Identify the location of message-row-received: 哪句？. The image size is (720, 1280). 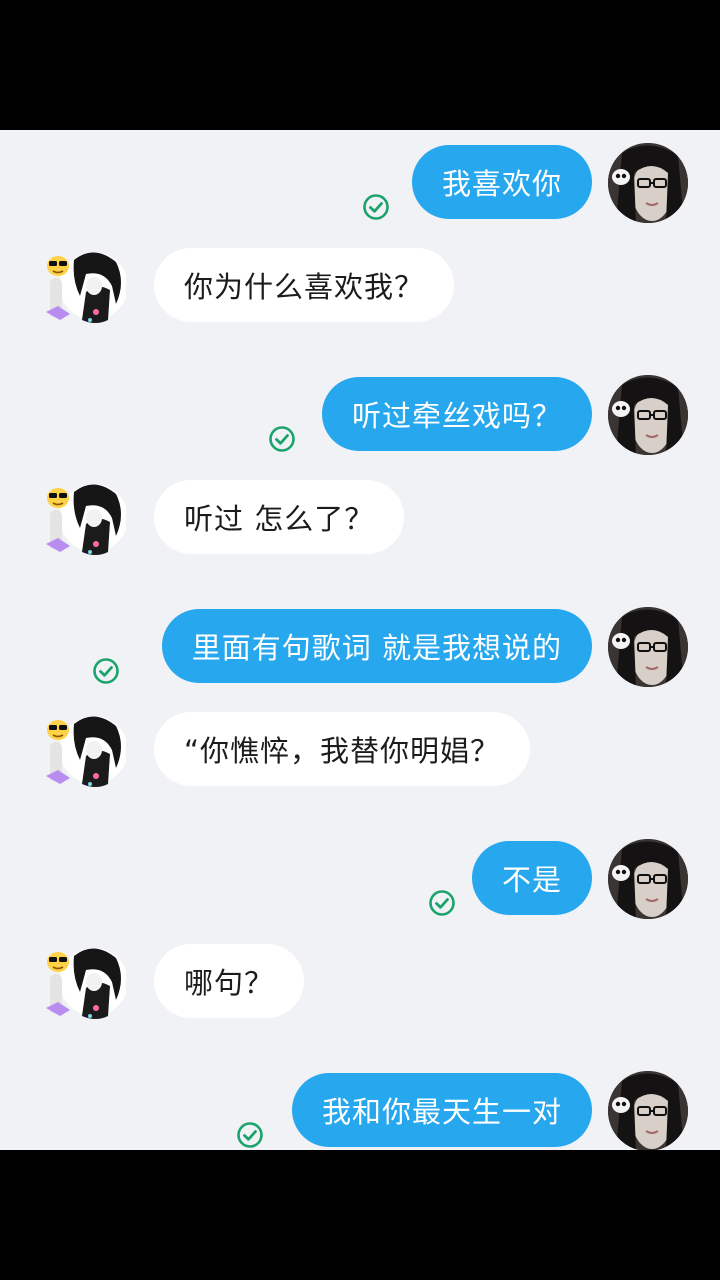
(360, 984).